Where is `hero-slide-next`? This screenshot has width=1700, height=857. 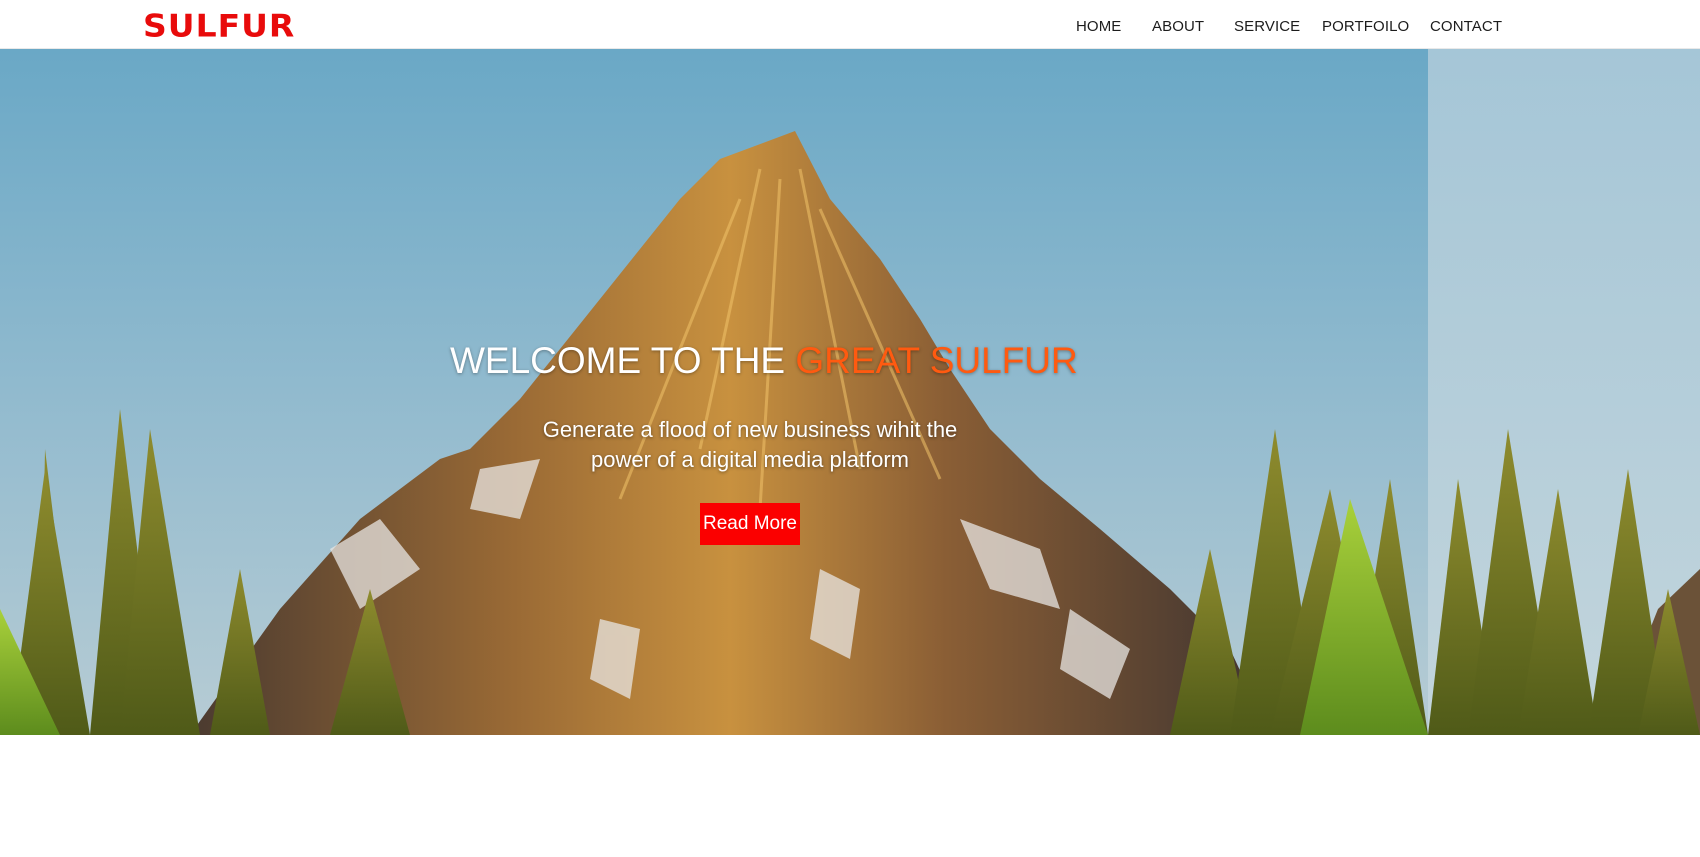 hero-slide-next is located at coordinates (1564, 392).